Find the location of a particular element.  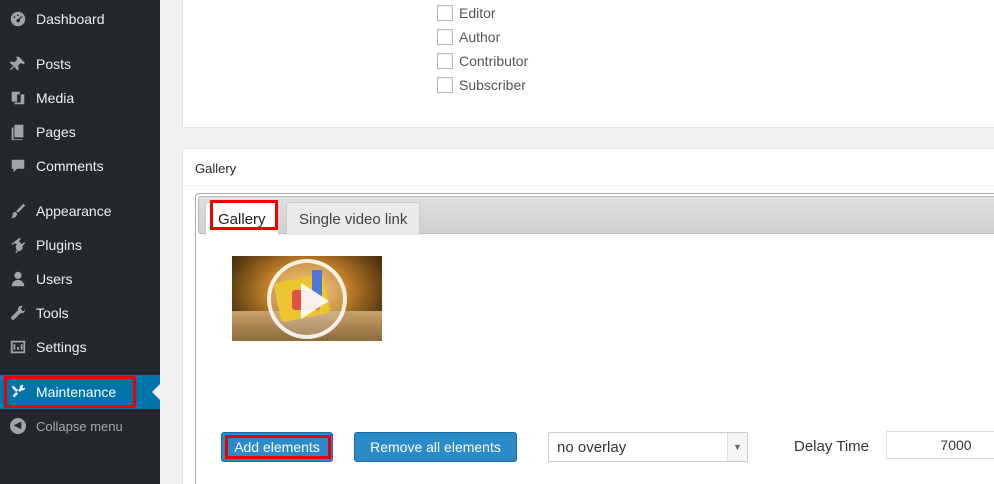

collapse-menu-button: ◀ Collapse menu is located at coordinates (80, 426).